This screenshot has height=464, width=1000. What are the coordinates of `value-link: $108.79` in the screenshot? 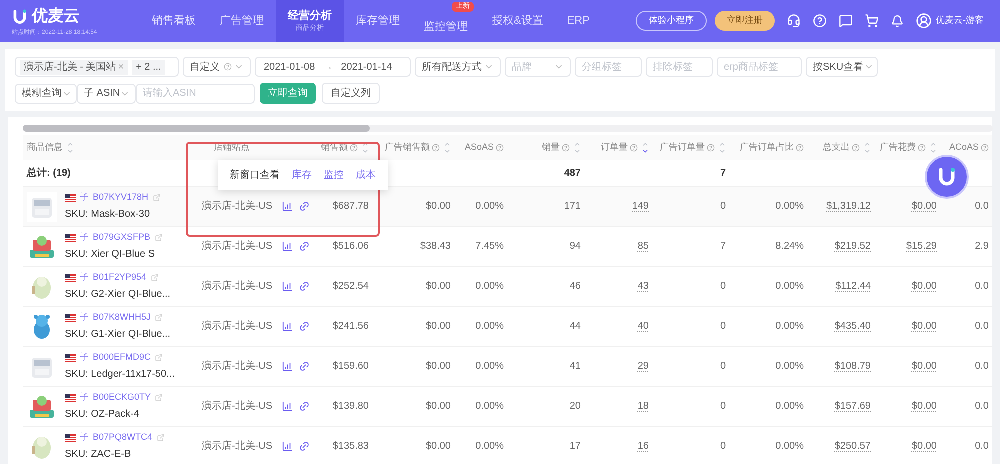 It's located at (852, 366).